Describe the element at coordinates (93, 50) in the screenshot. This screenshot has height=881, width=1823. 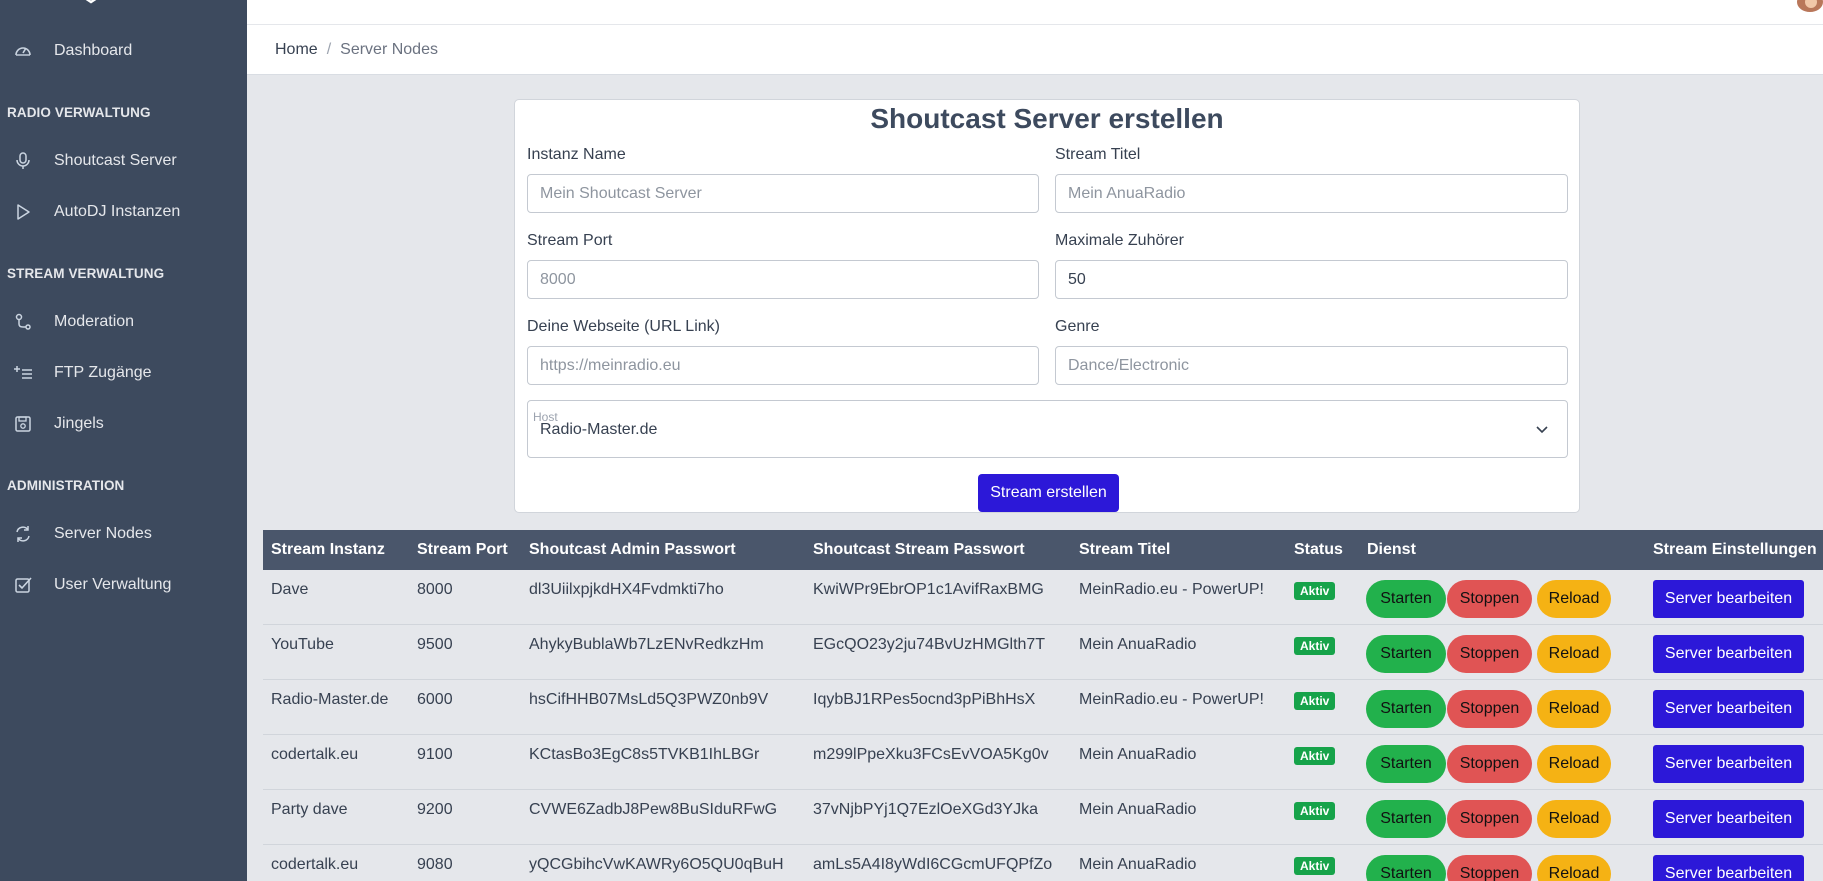
I see `sidebar-item-label: Dashboard` at that location.